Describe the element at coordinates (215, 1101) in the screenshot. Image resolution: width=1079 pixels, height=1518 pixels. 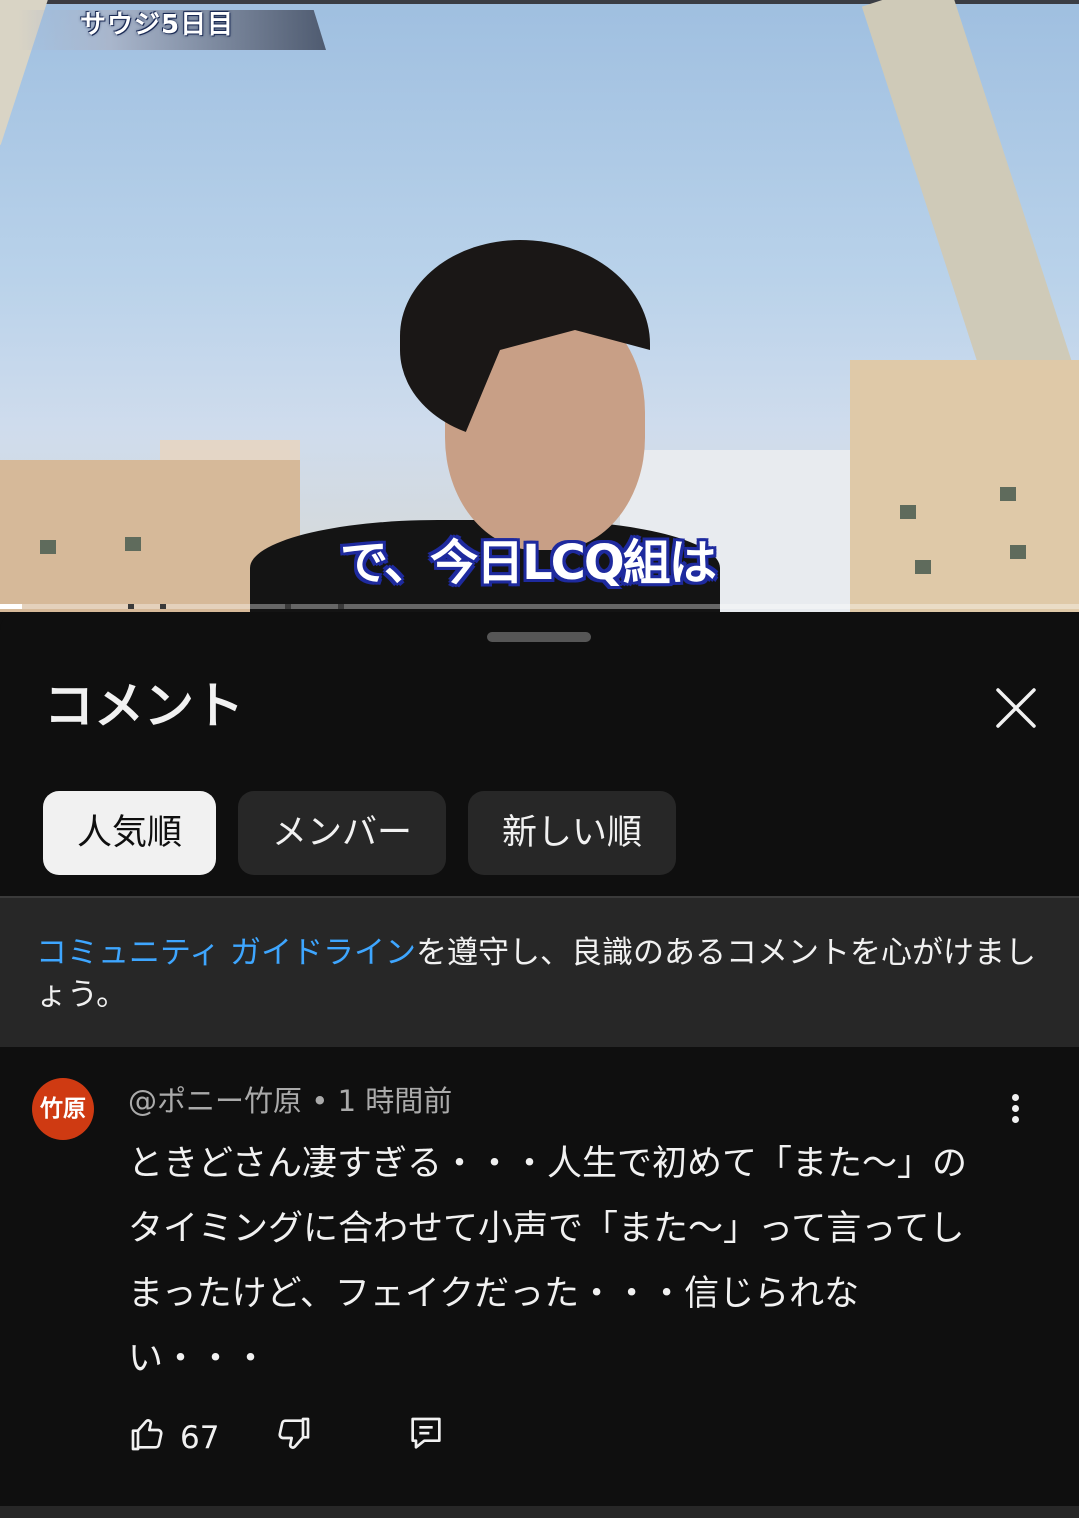
I see `comment-author: @ポニー竹原` at that location.